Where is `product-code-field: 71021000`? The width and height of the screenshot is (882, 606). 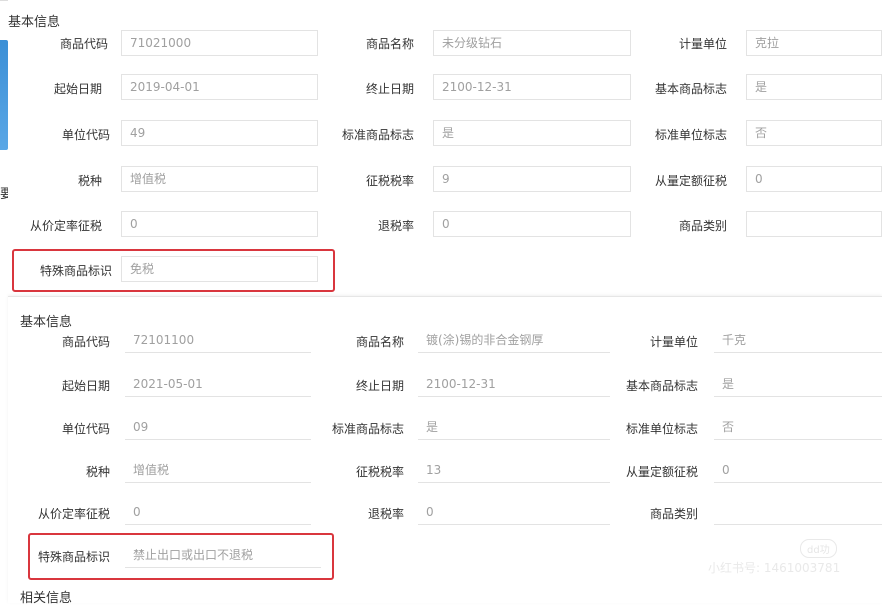 product-code-field: 71021000 is located at coordinates (219, 43).